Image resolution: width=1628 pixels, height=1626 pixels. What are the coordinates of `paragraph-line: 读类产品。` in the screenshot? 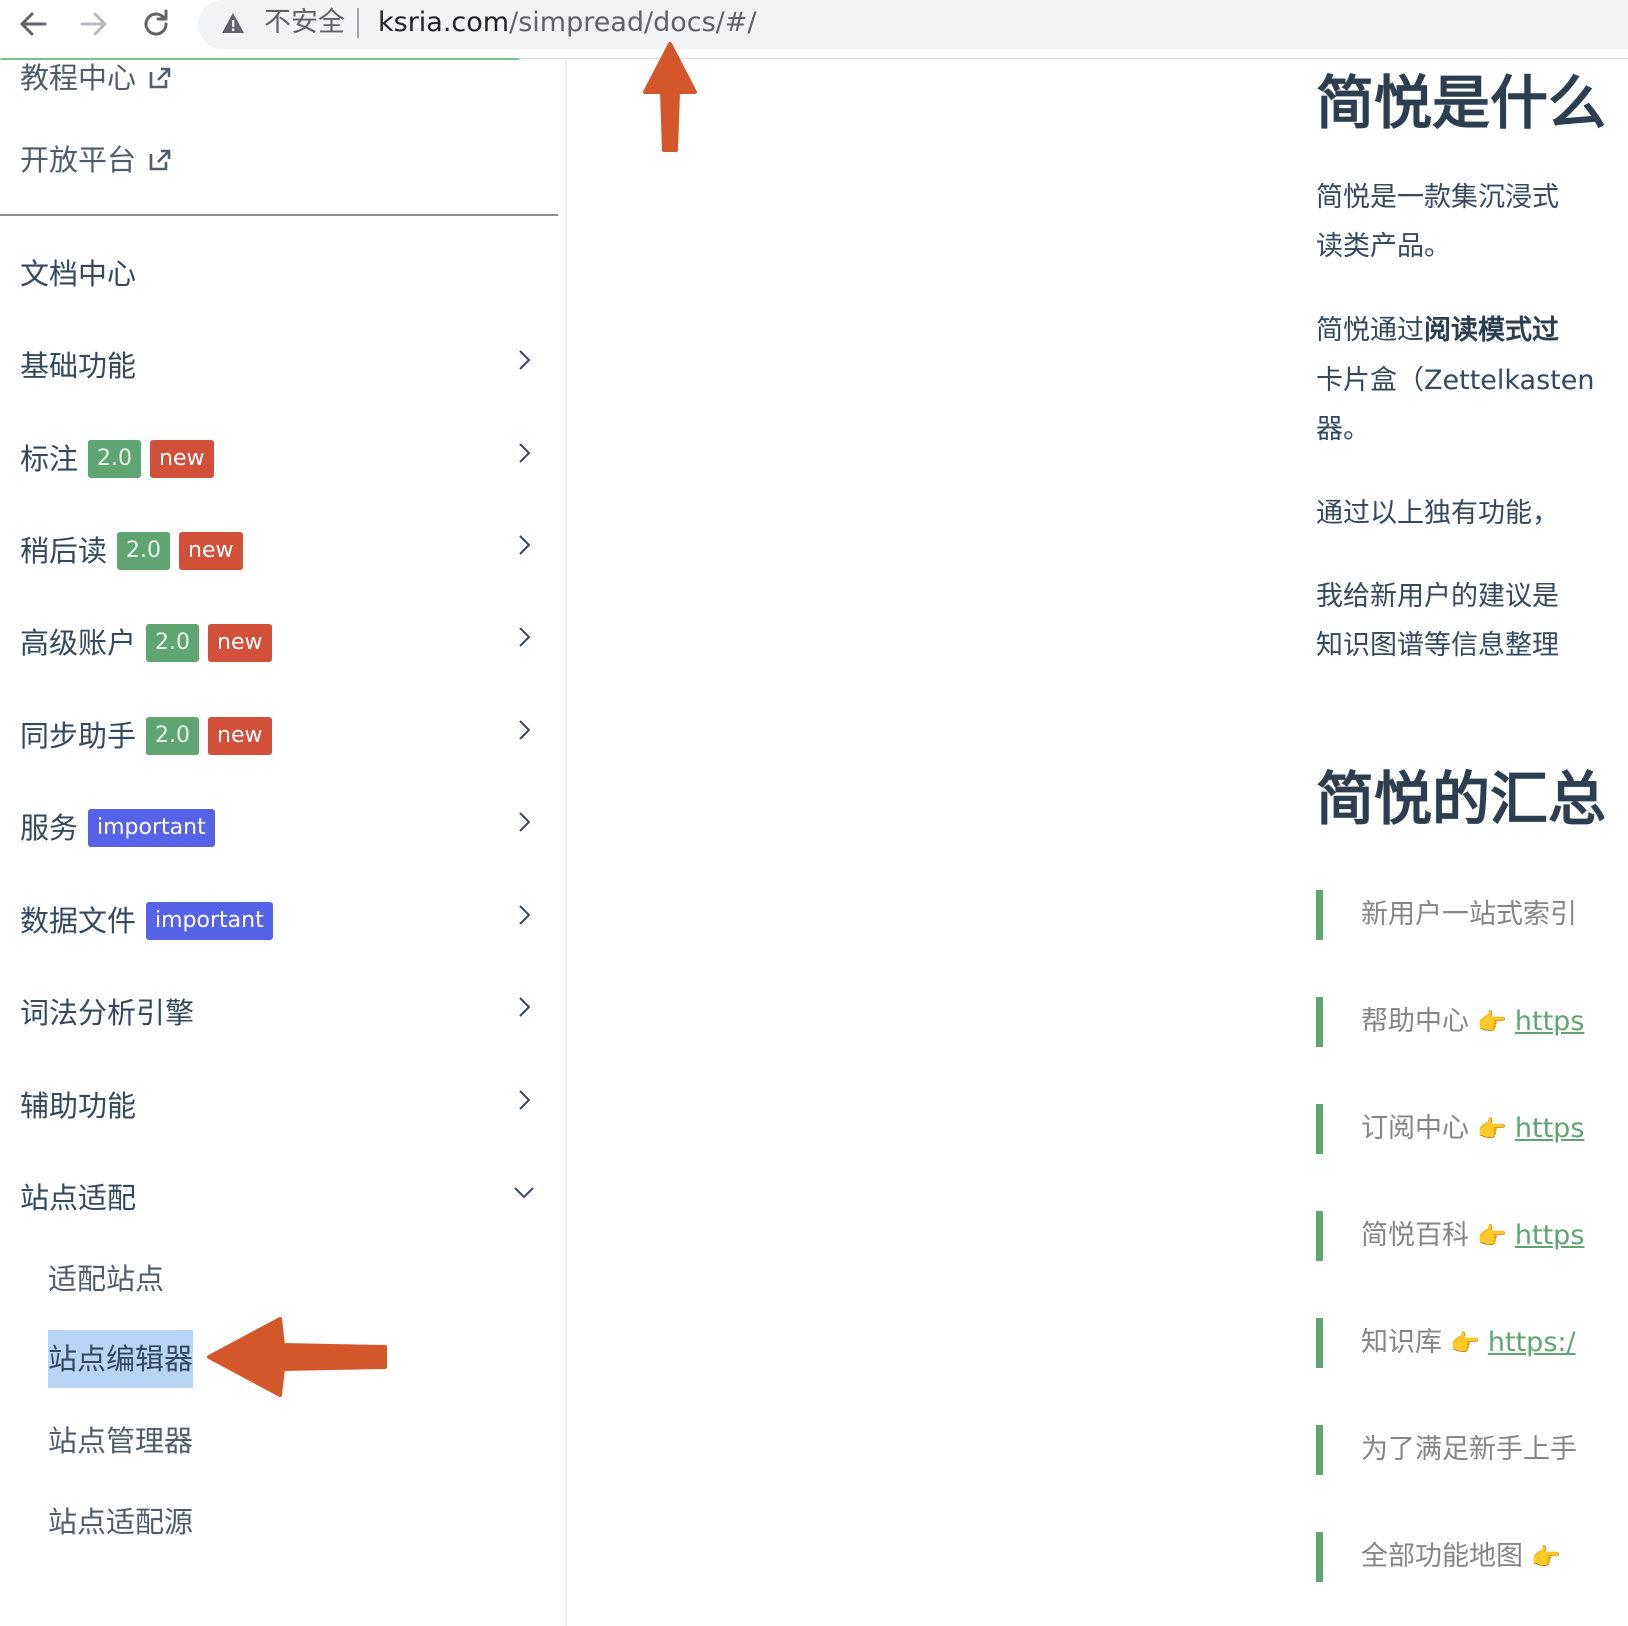 It's located at (1383, 246).